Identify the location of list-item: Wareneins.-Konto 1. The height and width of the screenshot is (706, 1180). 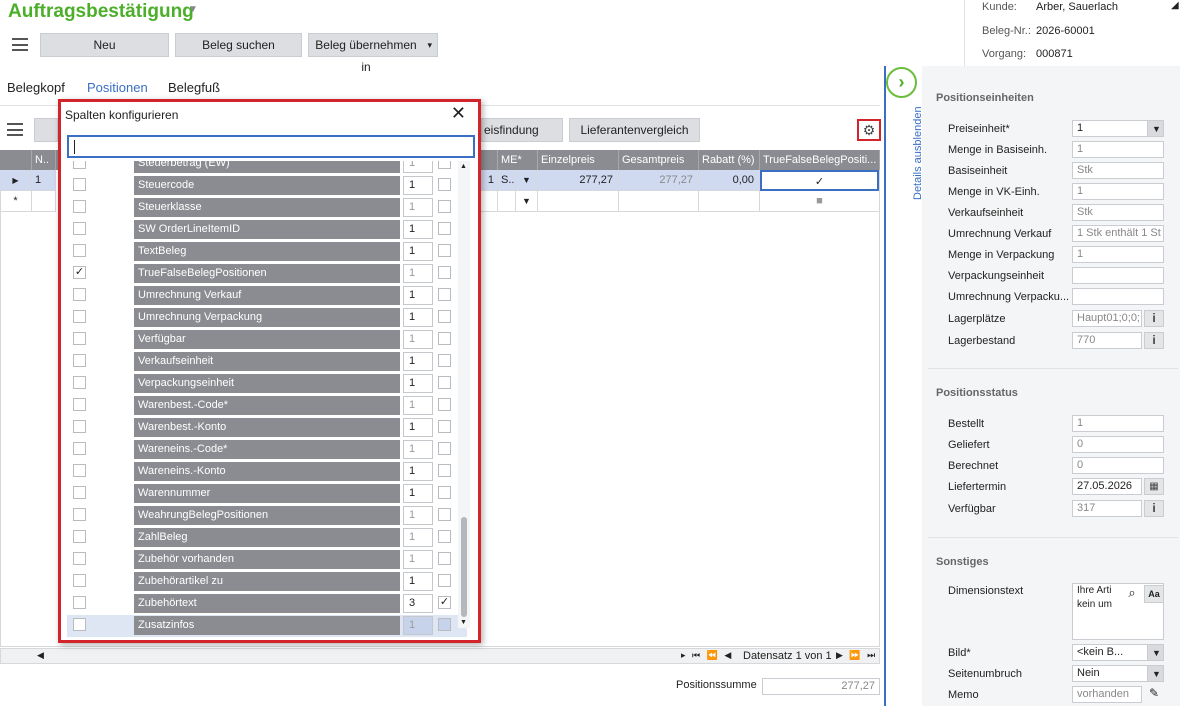
(267, 472).